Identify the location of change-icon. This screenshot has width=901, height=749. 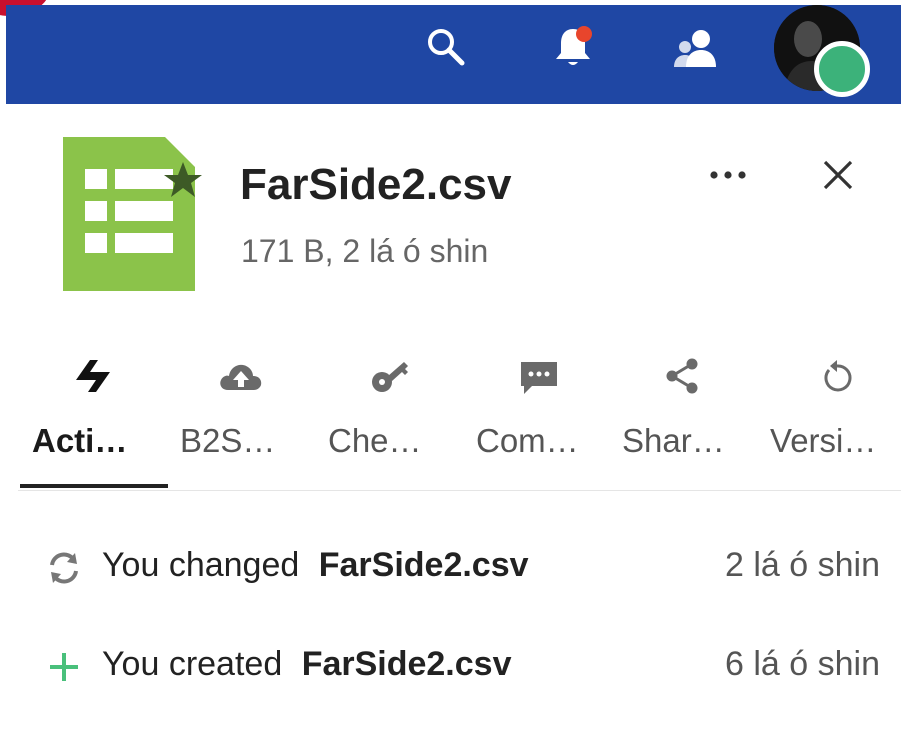
(64, 568).